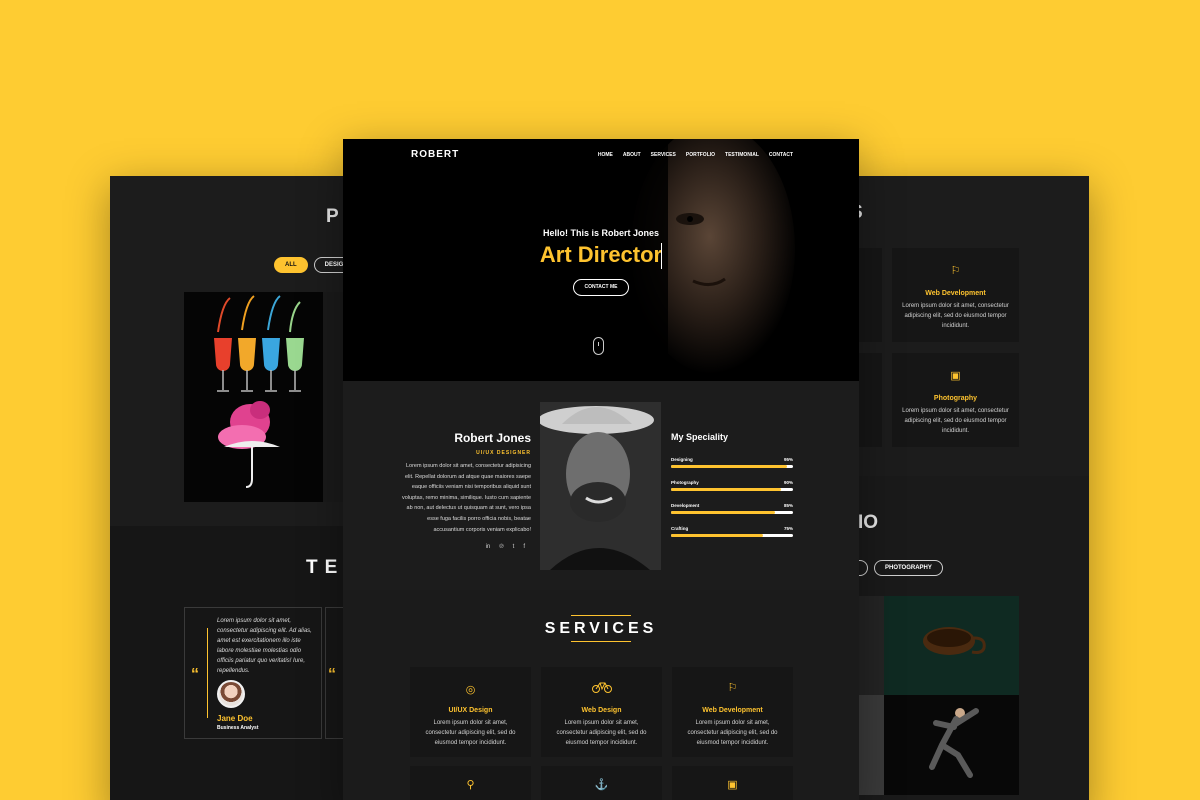 The image size is (1200, 800). I want to click on filter-partial-button, so click(863, 568).